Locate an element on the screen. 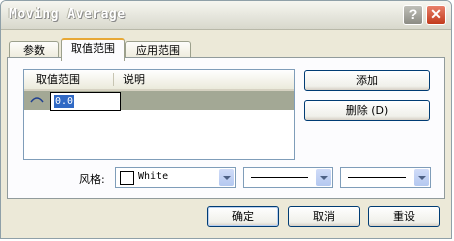 The image size is (454, 241). level-line-icon is located at coordinates (37, 100).